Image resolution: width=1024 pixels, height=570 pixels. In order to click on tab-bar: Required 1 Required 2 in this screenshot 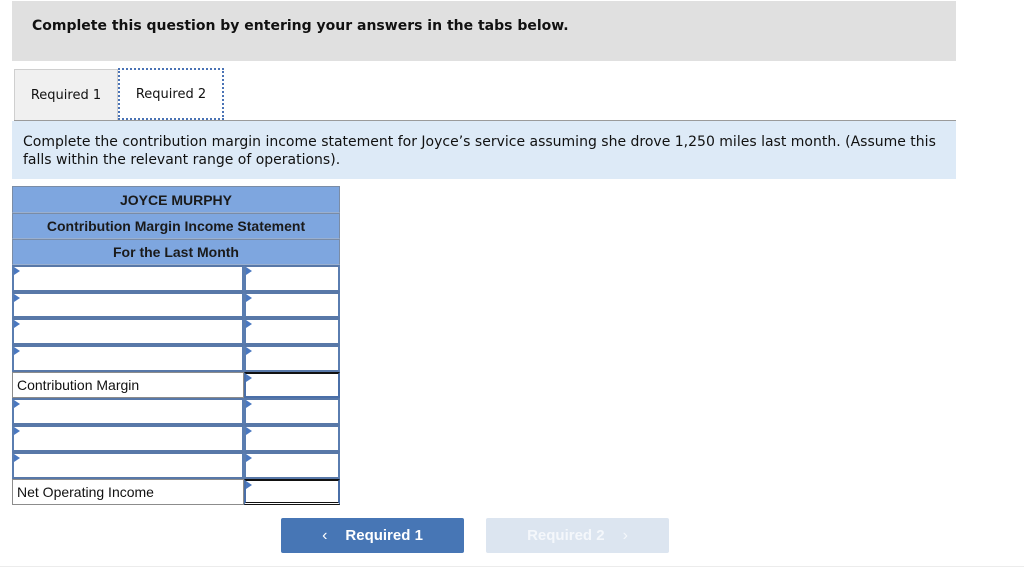, I will do `click(119, 95)`.